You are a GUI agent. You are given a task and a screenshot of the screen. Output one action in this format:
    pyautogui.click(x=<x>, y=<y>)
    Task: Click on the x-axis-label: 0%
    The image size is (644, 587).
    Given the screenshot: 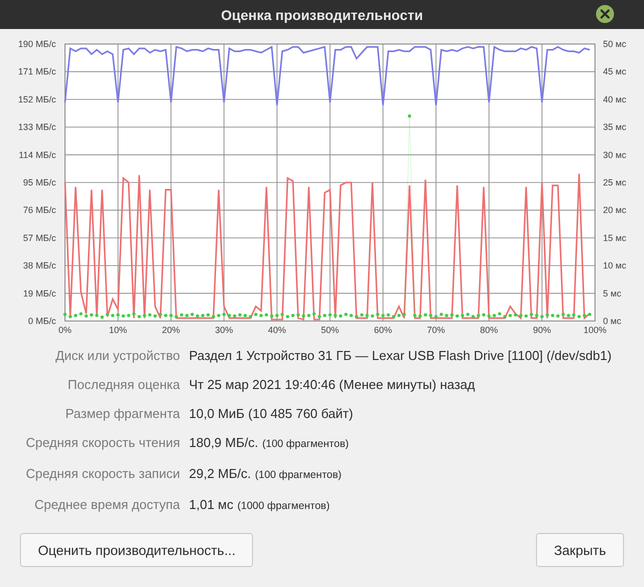 What is the action you would take?
    pyautogui.click(x=65, y=330)
    